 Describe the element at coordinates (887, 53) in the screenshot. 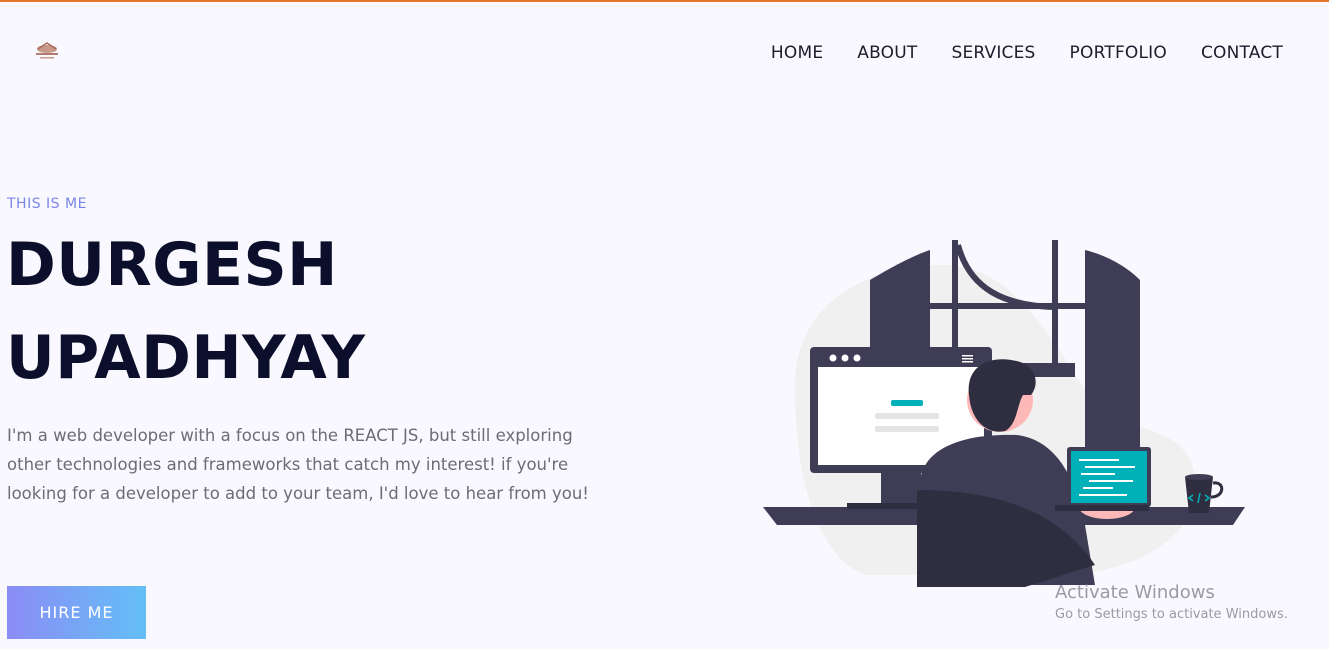

I see `nav-about: ABOUT` at that location.